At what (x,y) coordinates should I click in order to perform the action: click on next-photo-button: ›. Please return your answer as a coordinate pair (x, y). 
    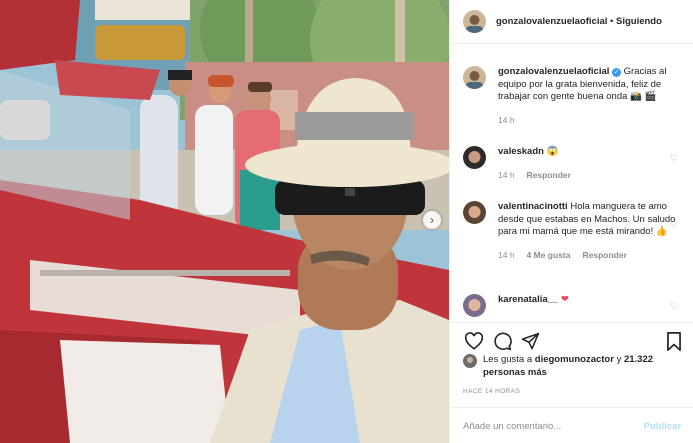
    Looking at the image, I should click on (432, 220).